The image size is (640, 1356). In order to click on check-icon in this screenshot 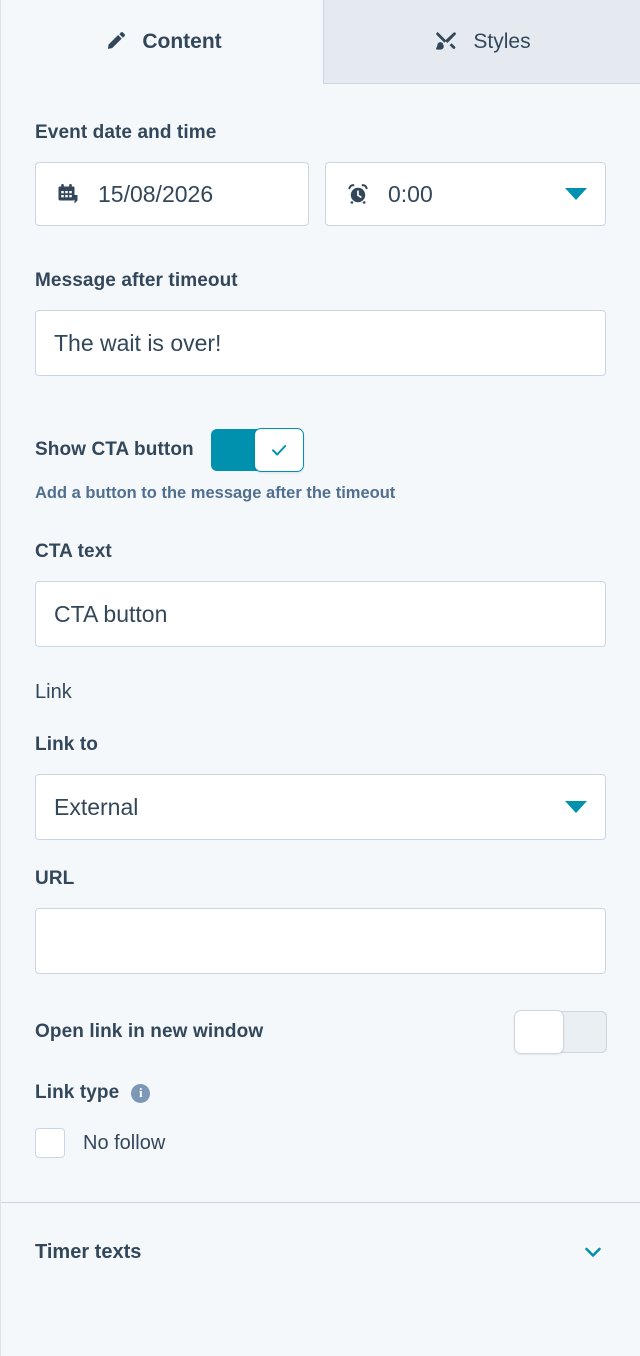, I will do `click(278, 450)`.